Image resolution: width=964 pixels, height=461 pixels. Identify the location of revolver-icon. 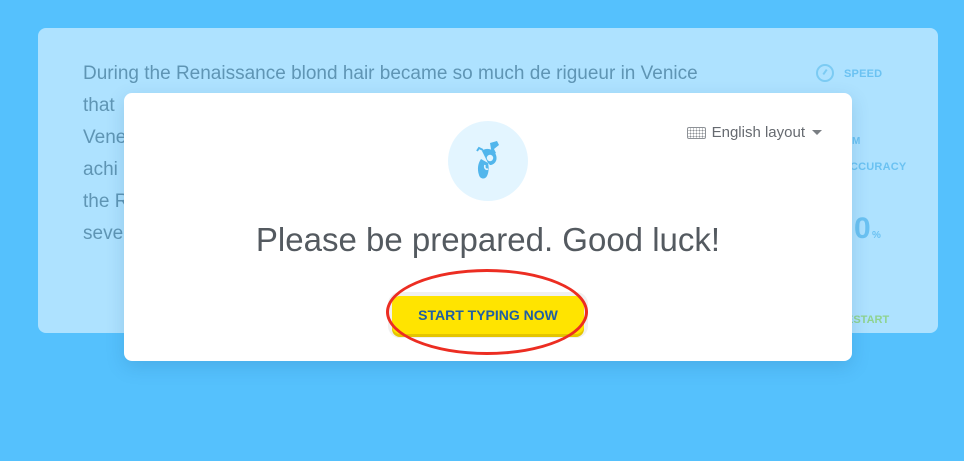
(487, 160).